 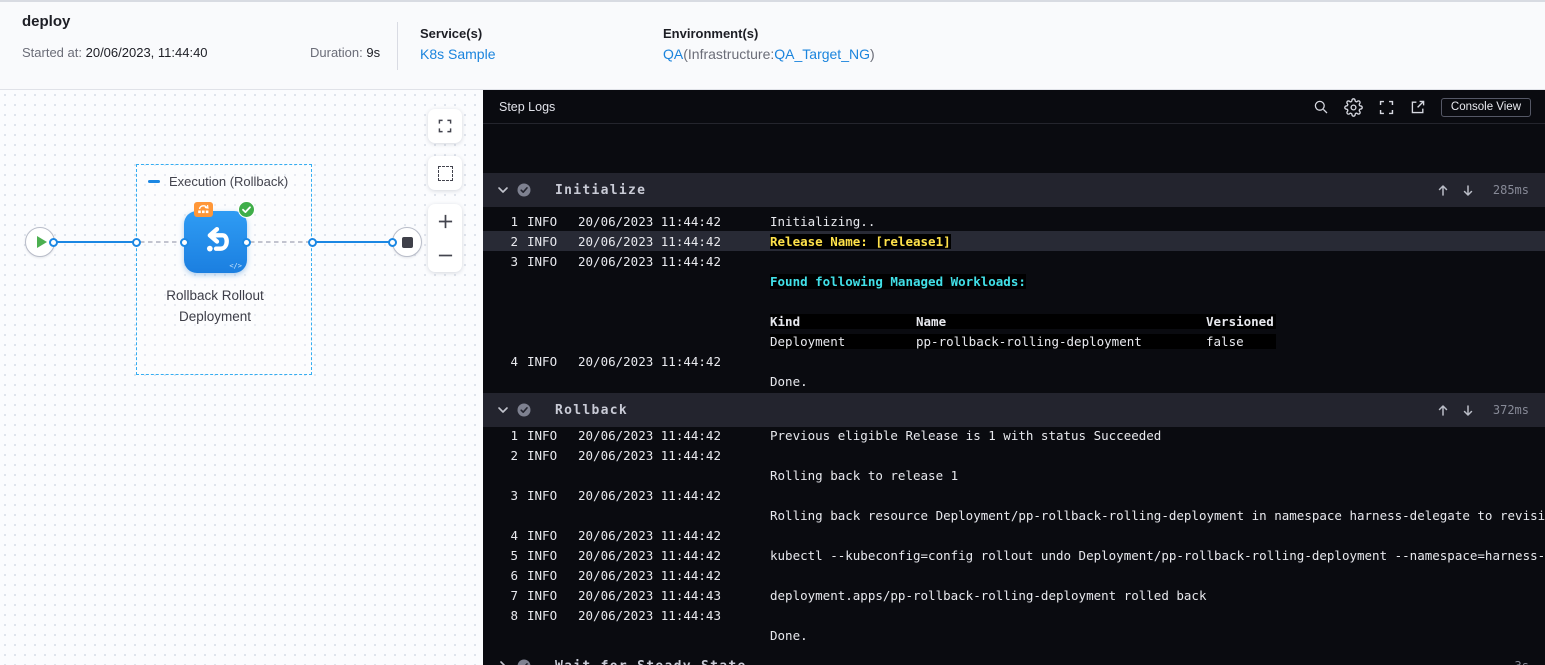 What do you see at coordinates (1508, 662) in the screenshot?
I see `section-duration: 3s` at bounding box center [1508, 662].